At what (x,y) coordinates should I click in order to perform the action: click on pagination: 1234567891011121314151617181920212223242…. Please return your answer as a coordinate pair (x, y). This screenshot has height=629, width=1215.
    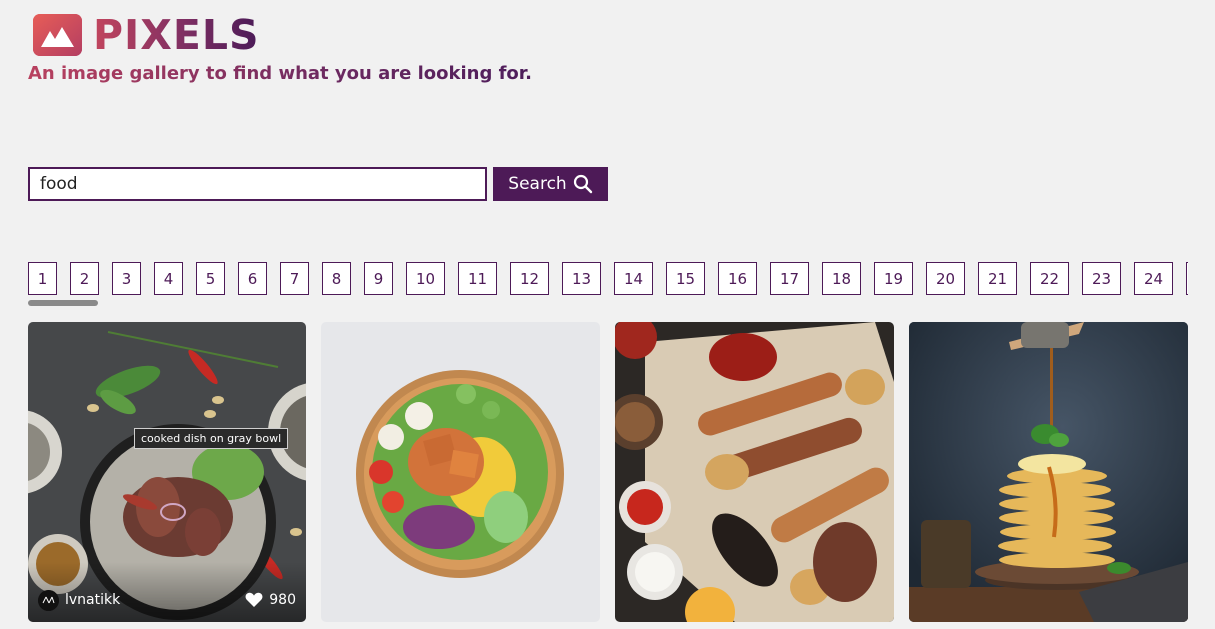
    Looking at the image, I should click on (608, 279).